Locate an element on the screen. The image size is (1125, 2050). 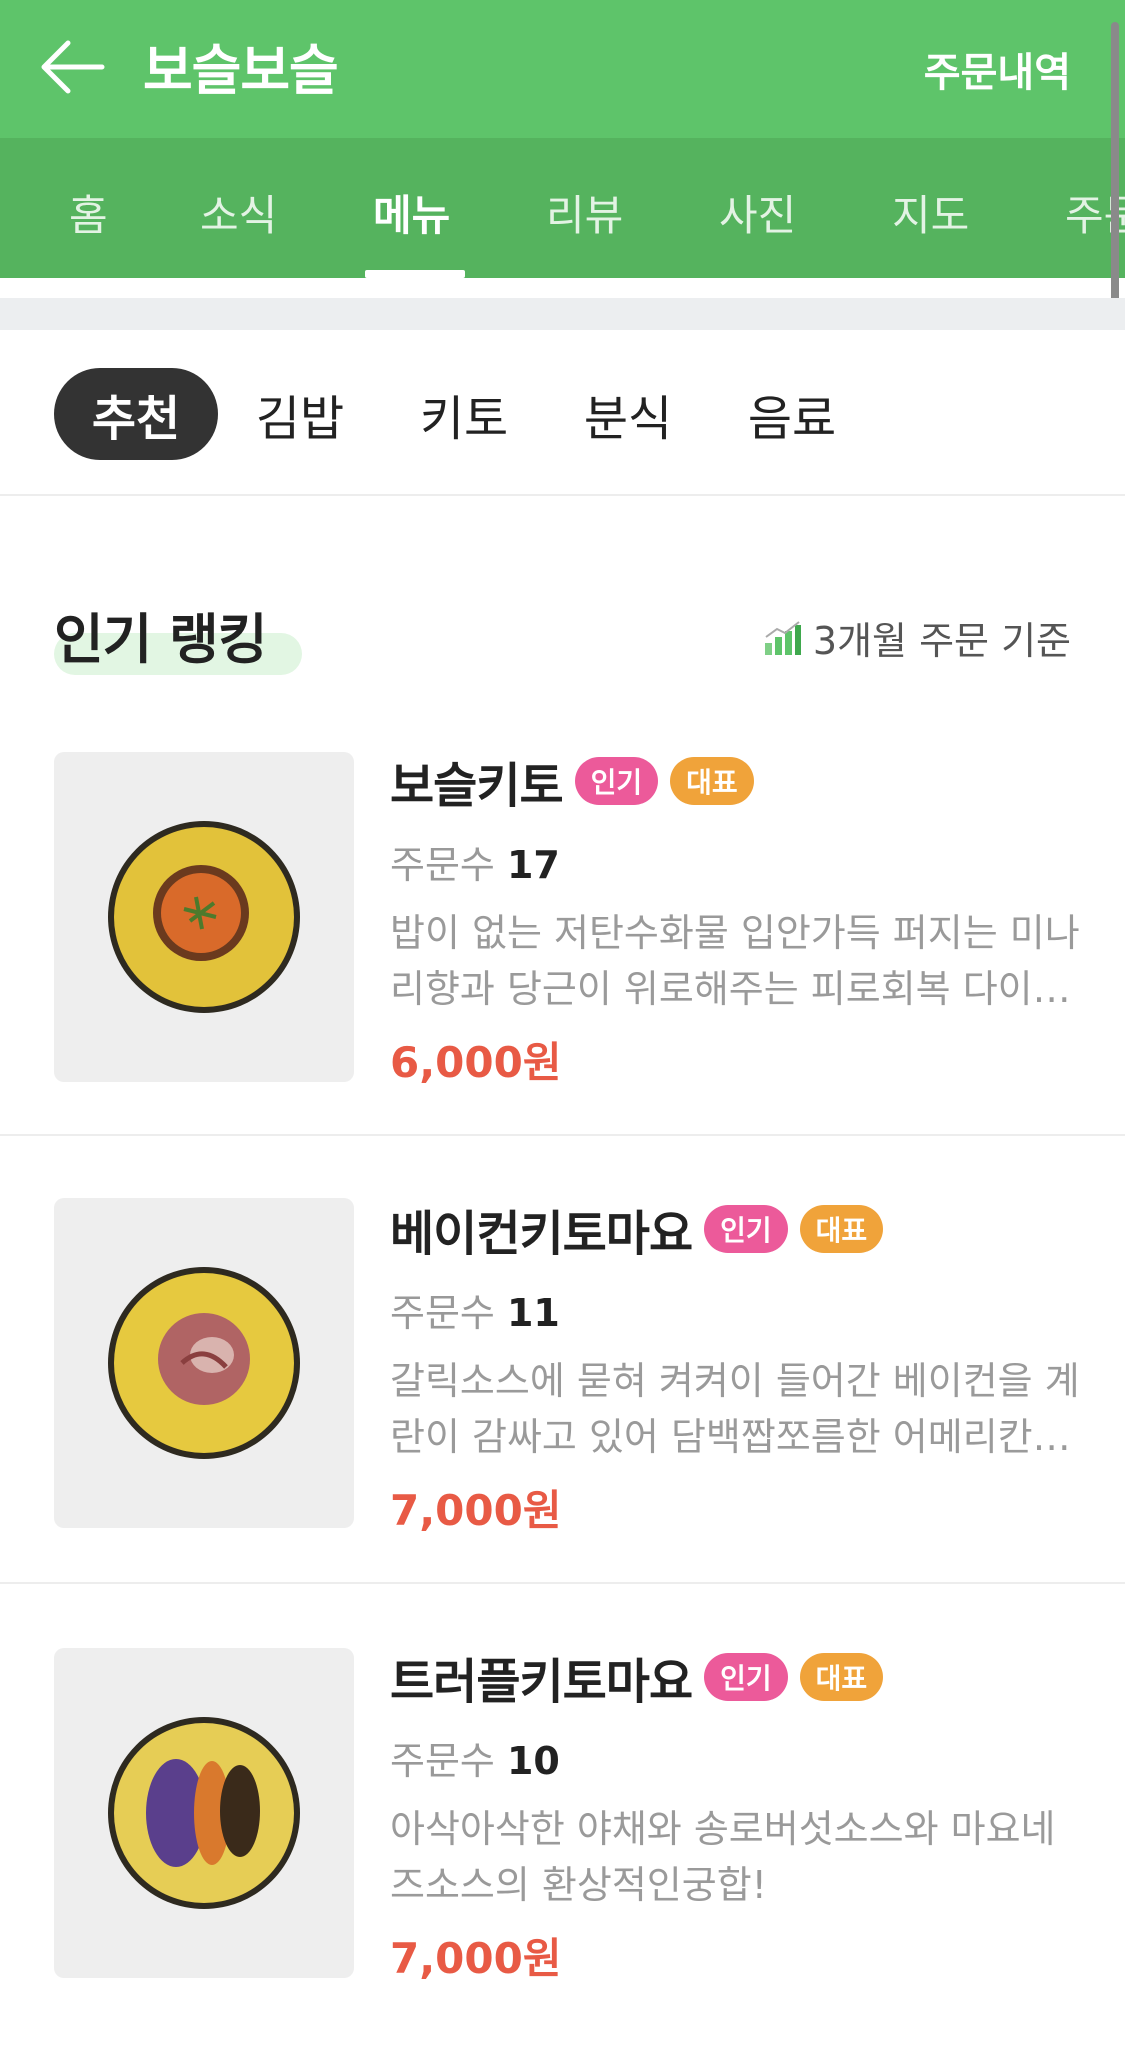
chip-bunsik: 분식 is located at coordinates (628, 414).